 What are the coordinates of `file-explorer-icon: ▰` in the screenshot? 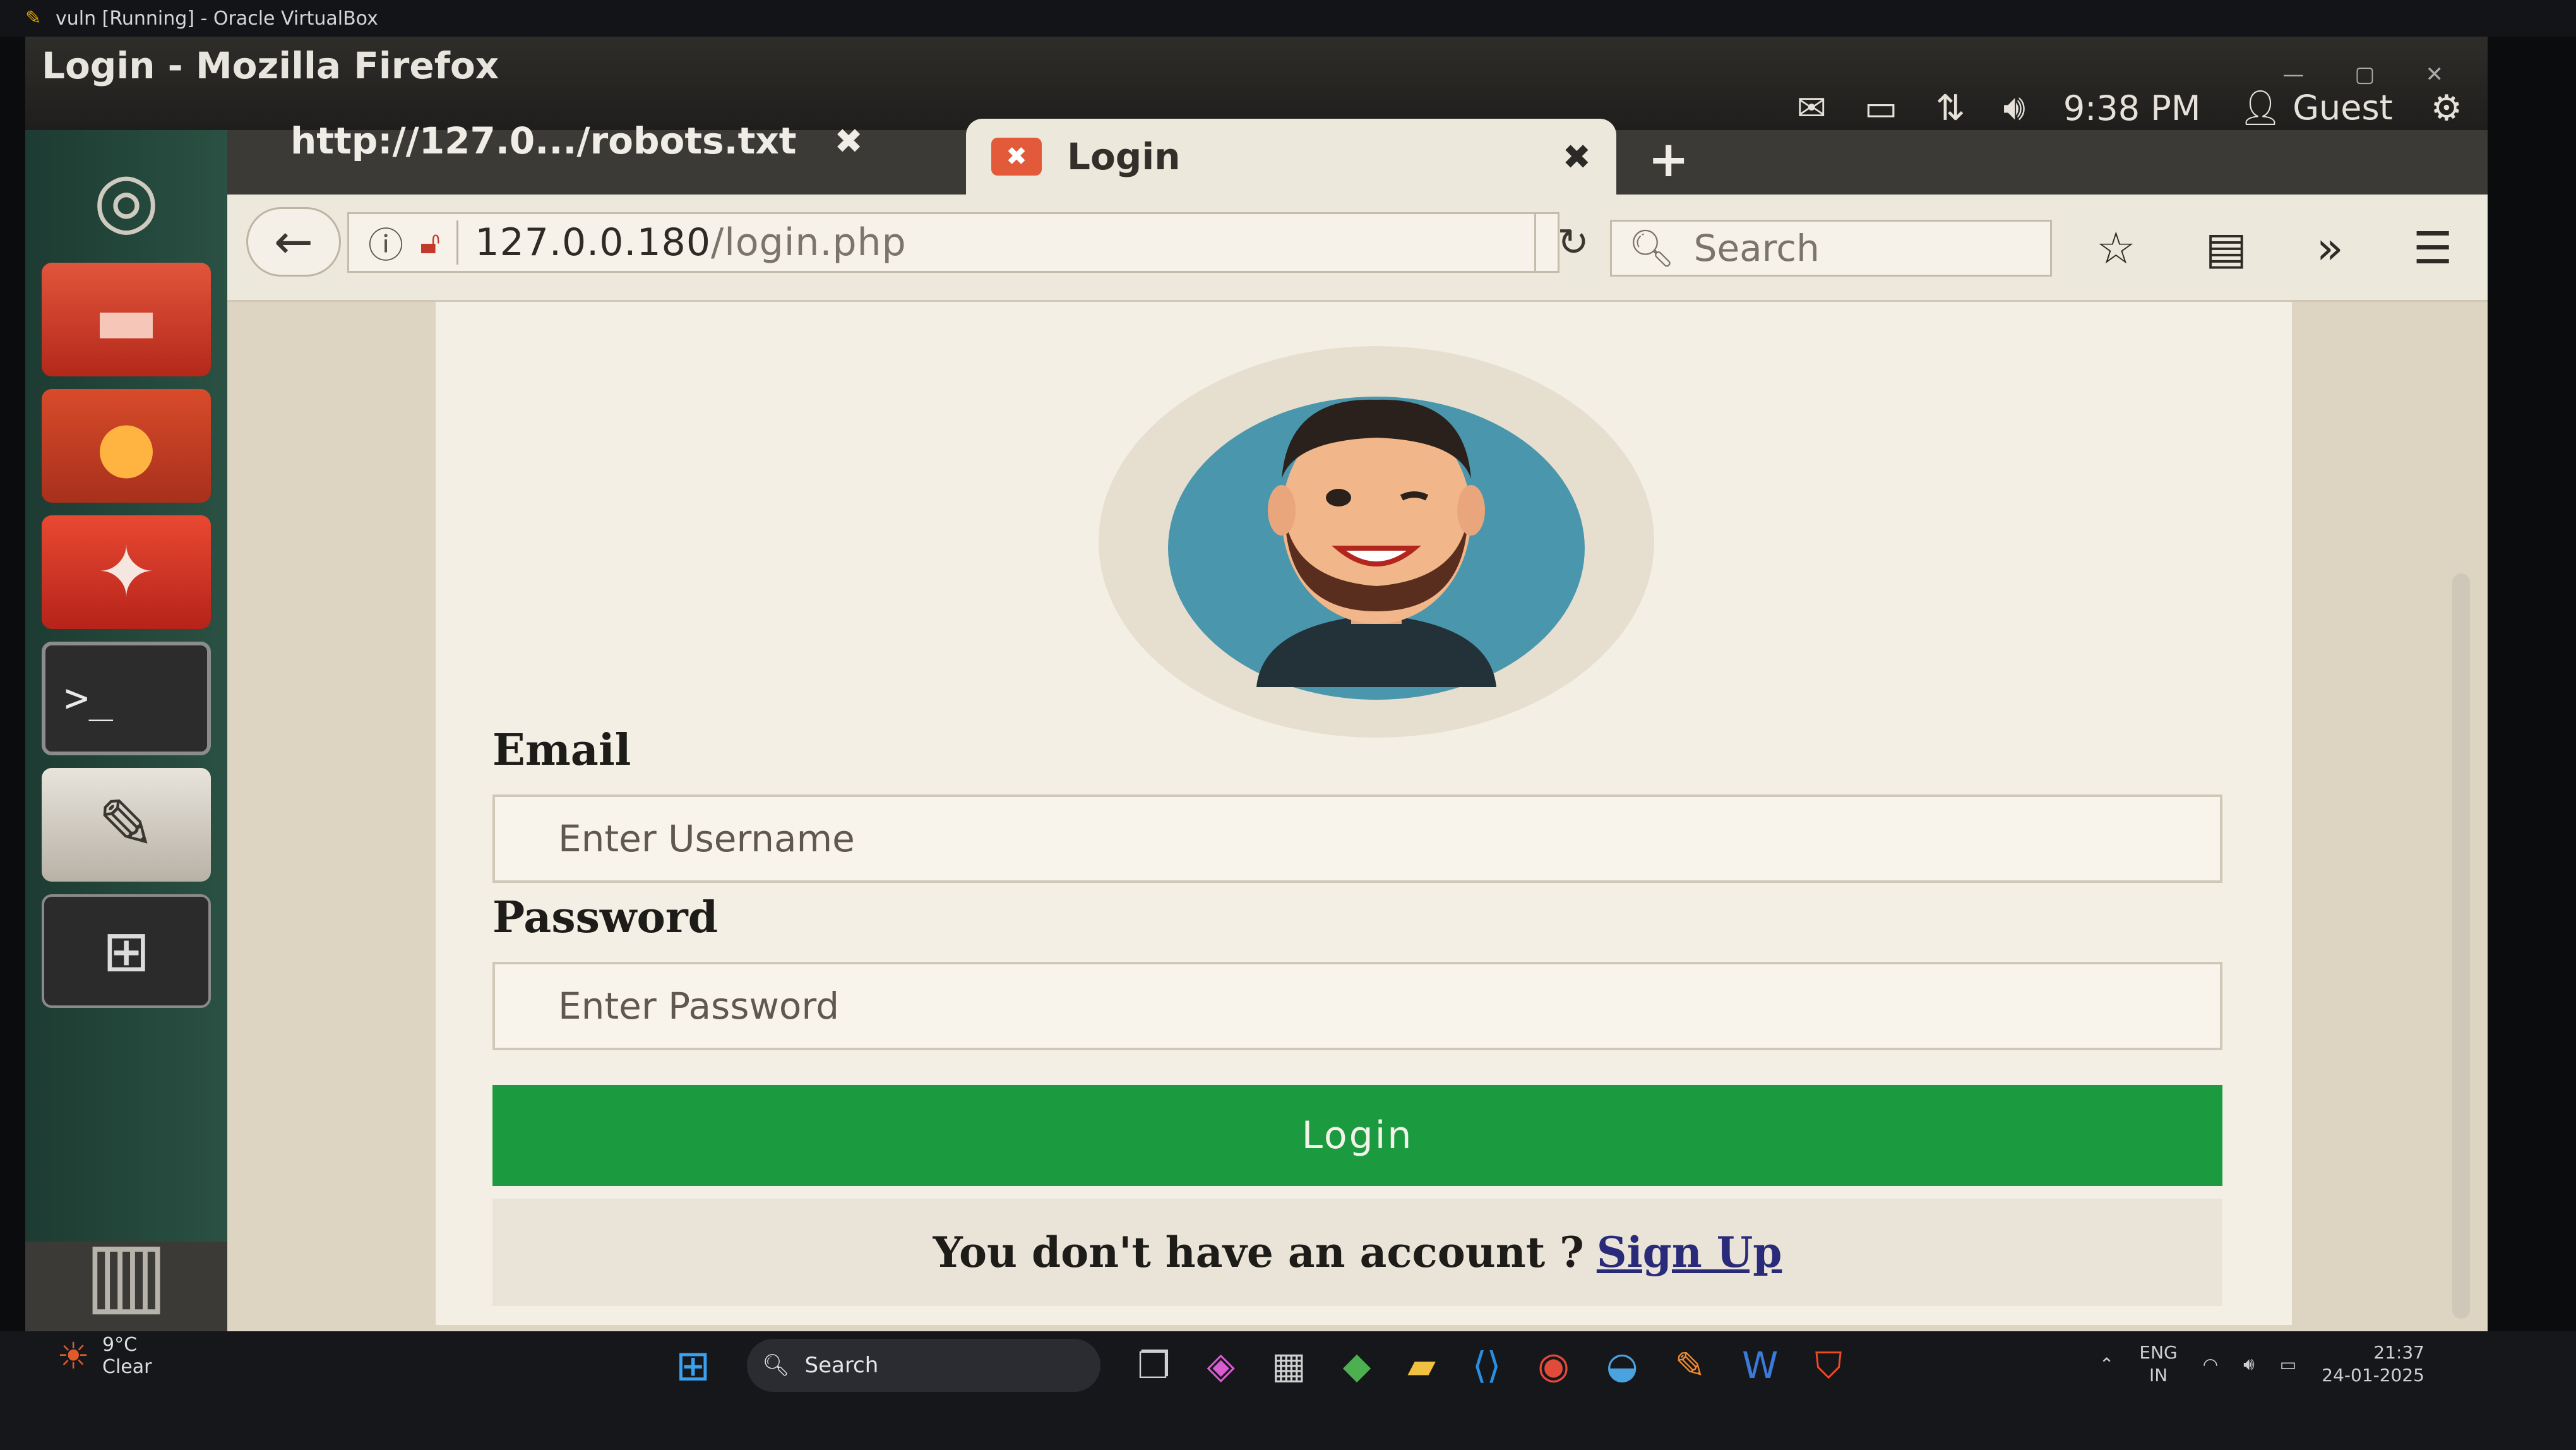 It's located at (1421, 1365).